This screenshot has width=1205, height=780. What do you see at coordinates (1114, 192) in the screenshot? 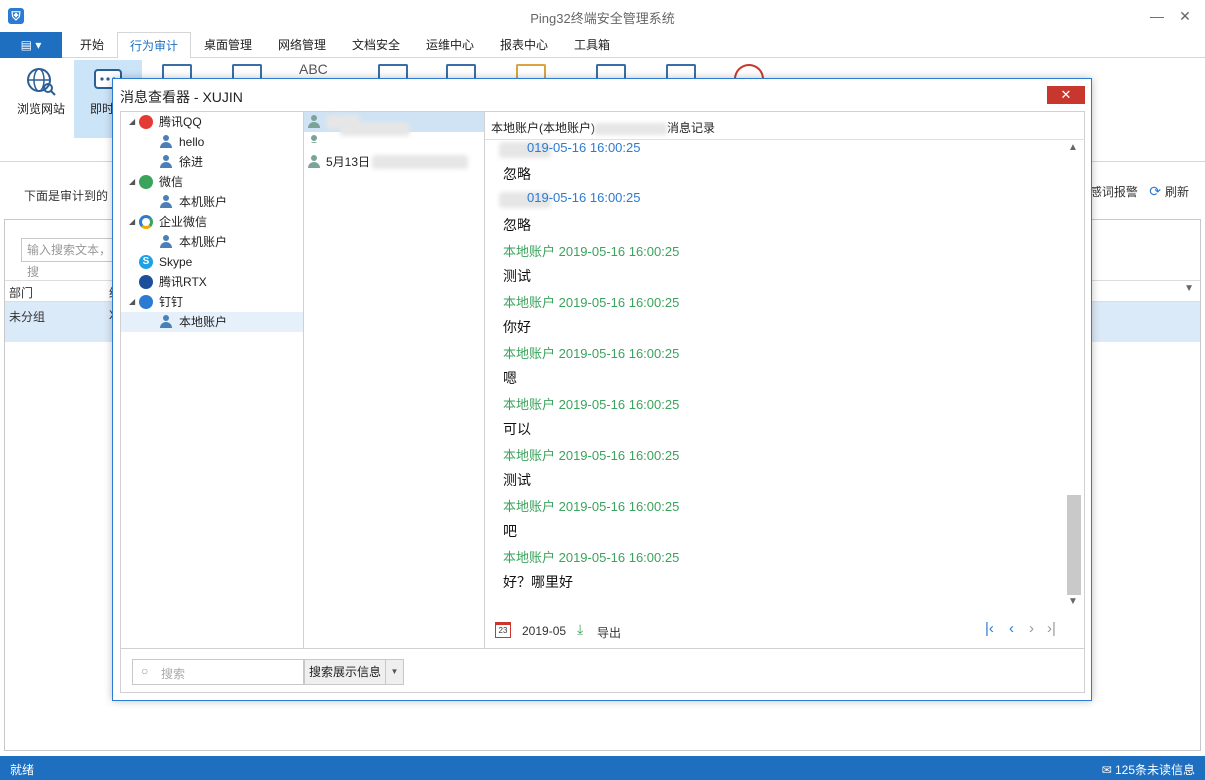
I see `keyword-alert-link: 感词报警` at bounding box center [1114, 192].